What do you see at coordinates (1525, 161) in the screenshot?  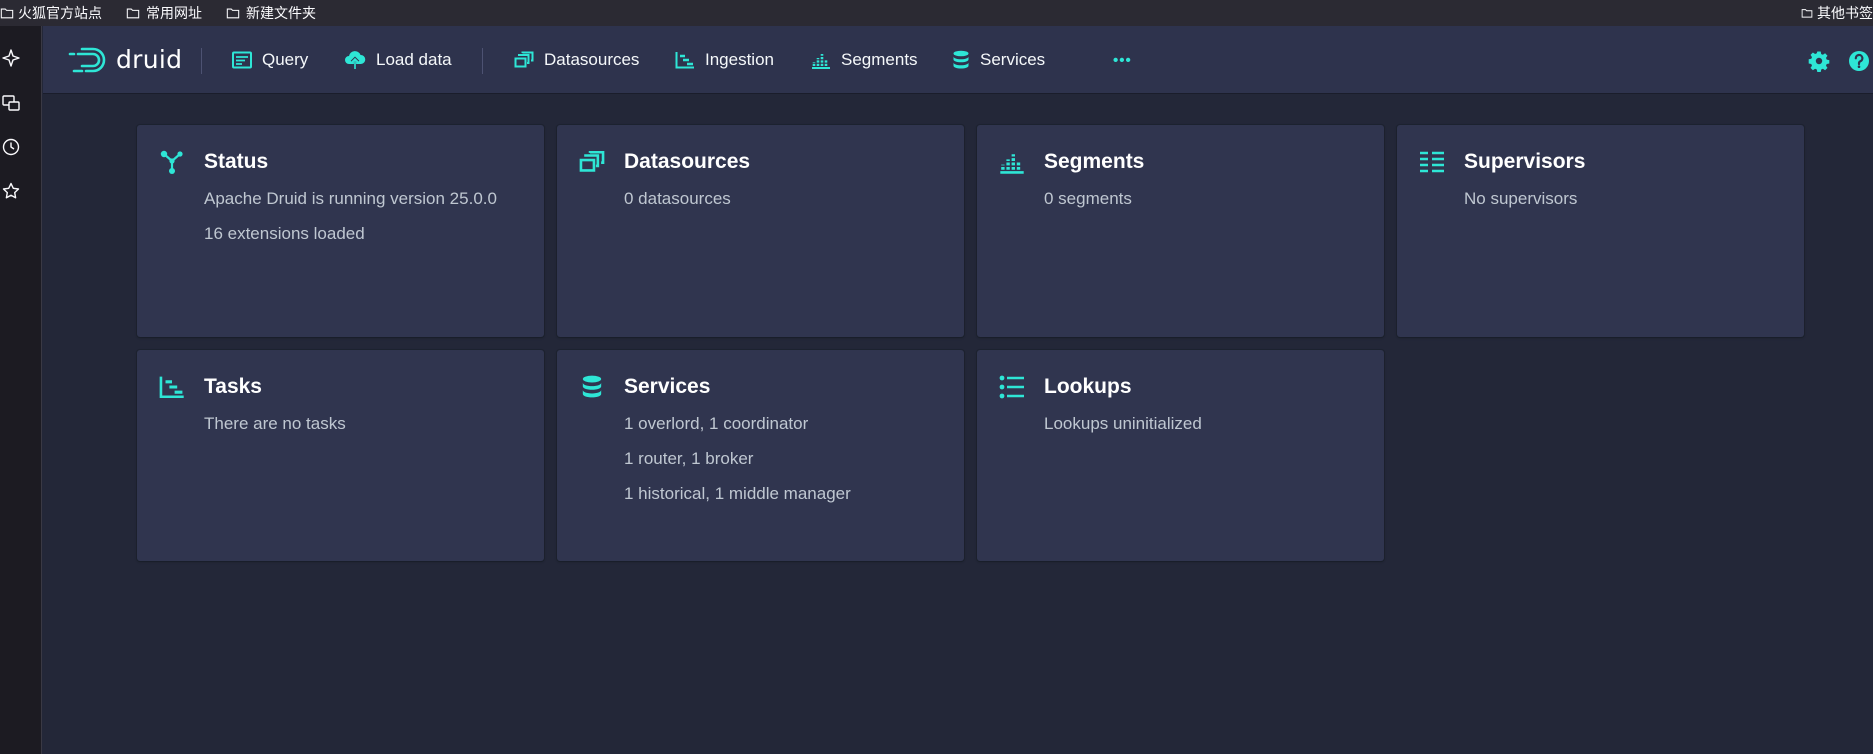 I see `card-title: Supervisors` at bounding box center [1525, 161].